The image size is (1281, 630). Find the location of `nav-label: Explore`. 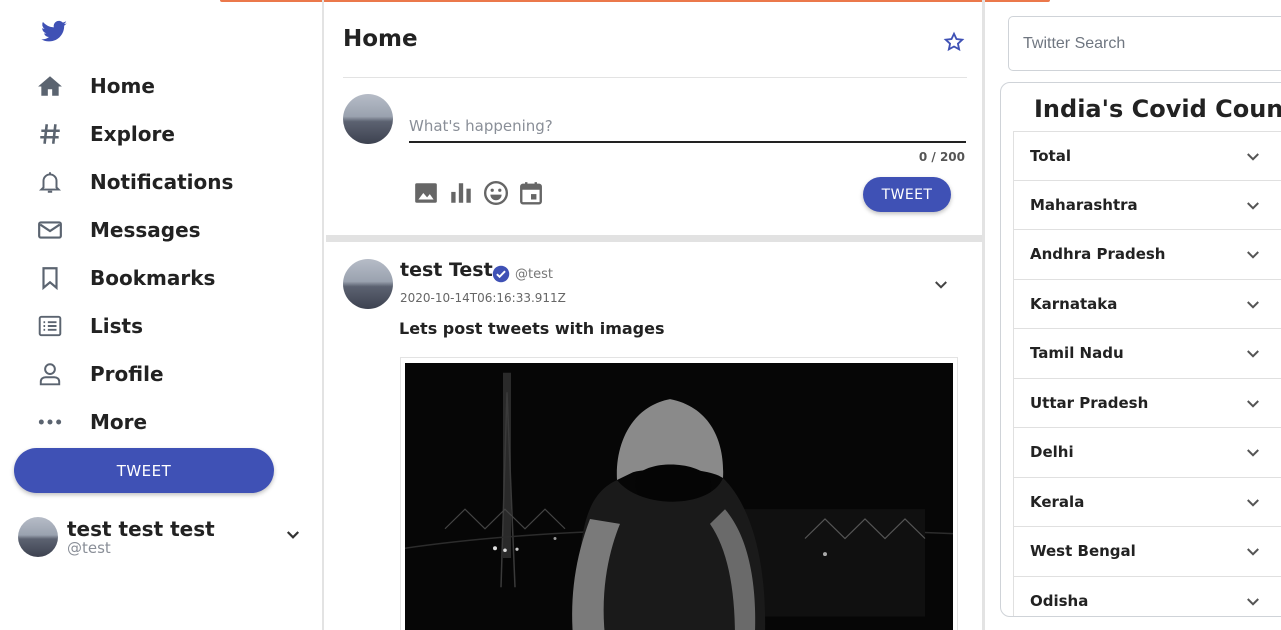

nav-label: Explore is located at coordinates (132, 134).